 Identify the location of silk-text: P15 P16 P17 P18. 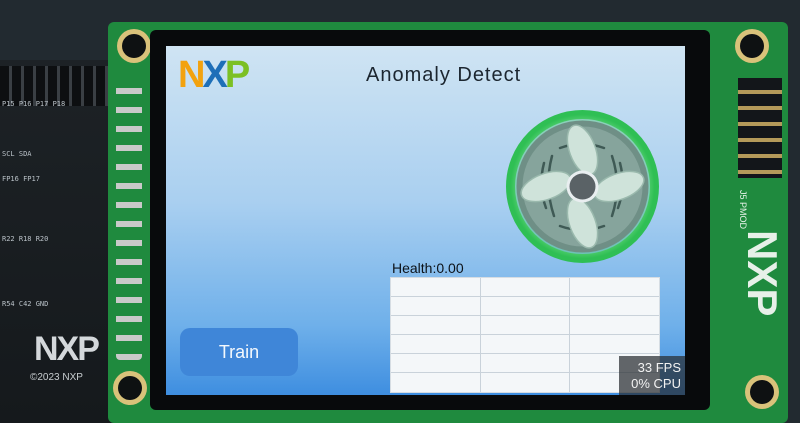
(34, 104).